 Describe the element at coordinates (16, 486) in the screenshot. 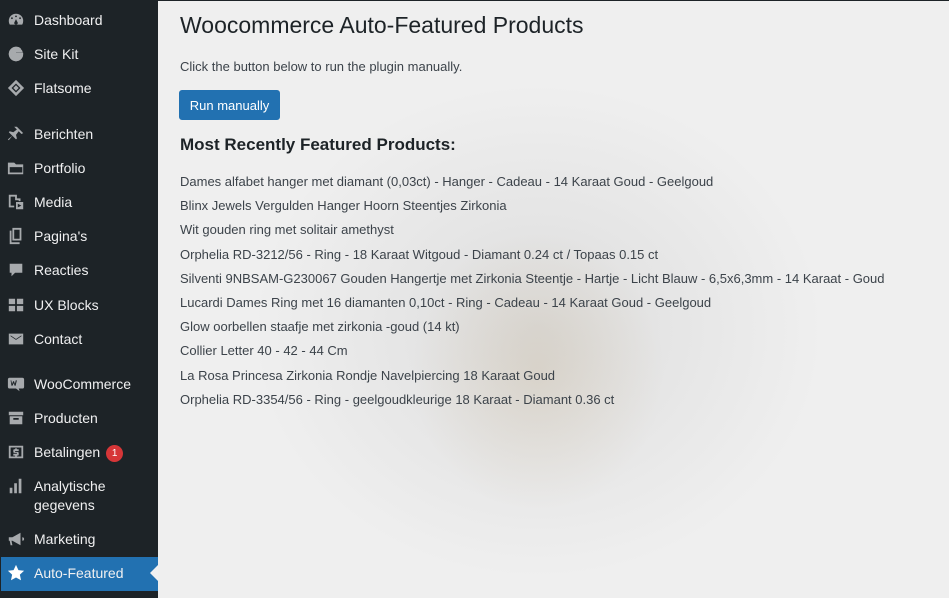

I see `bar-chart-icon` at that location.